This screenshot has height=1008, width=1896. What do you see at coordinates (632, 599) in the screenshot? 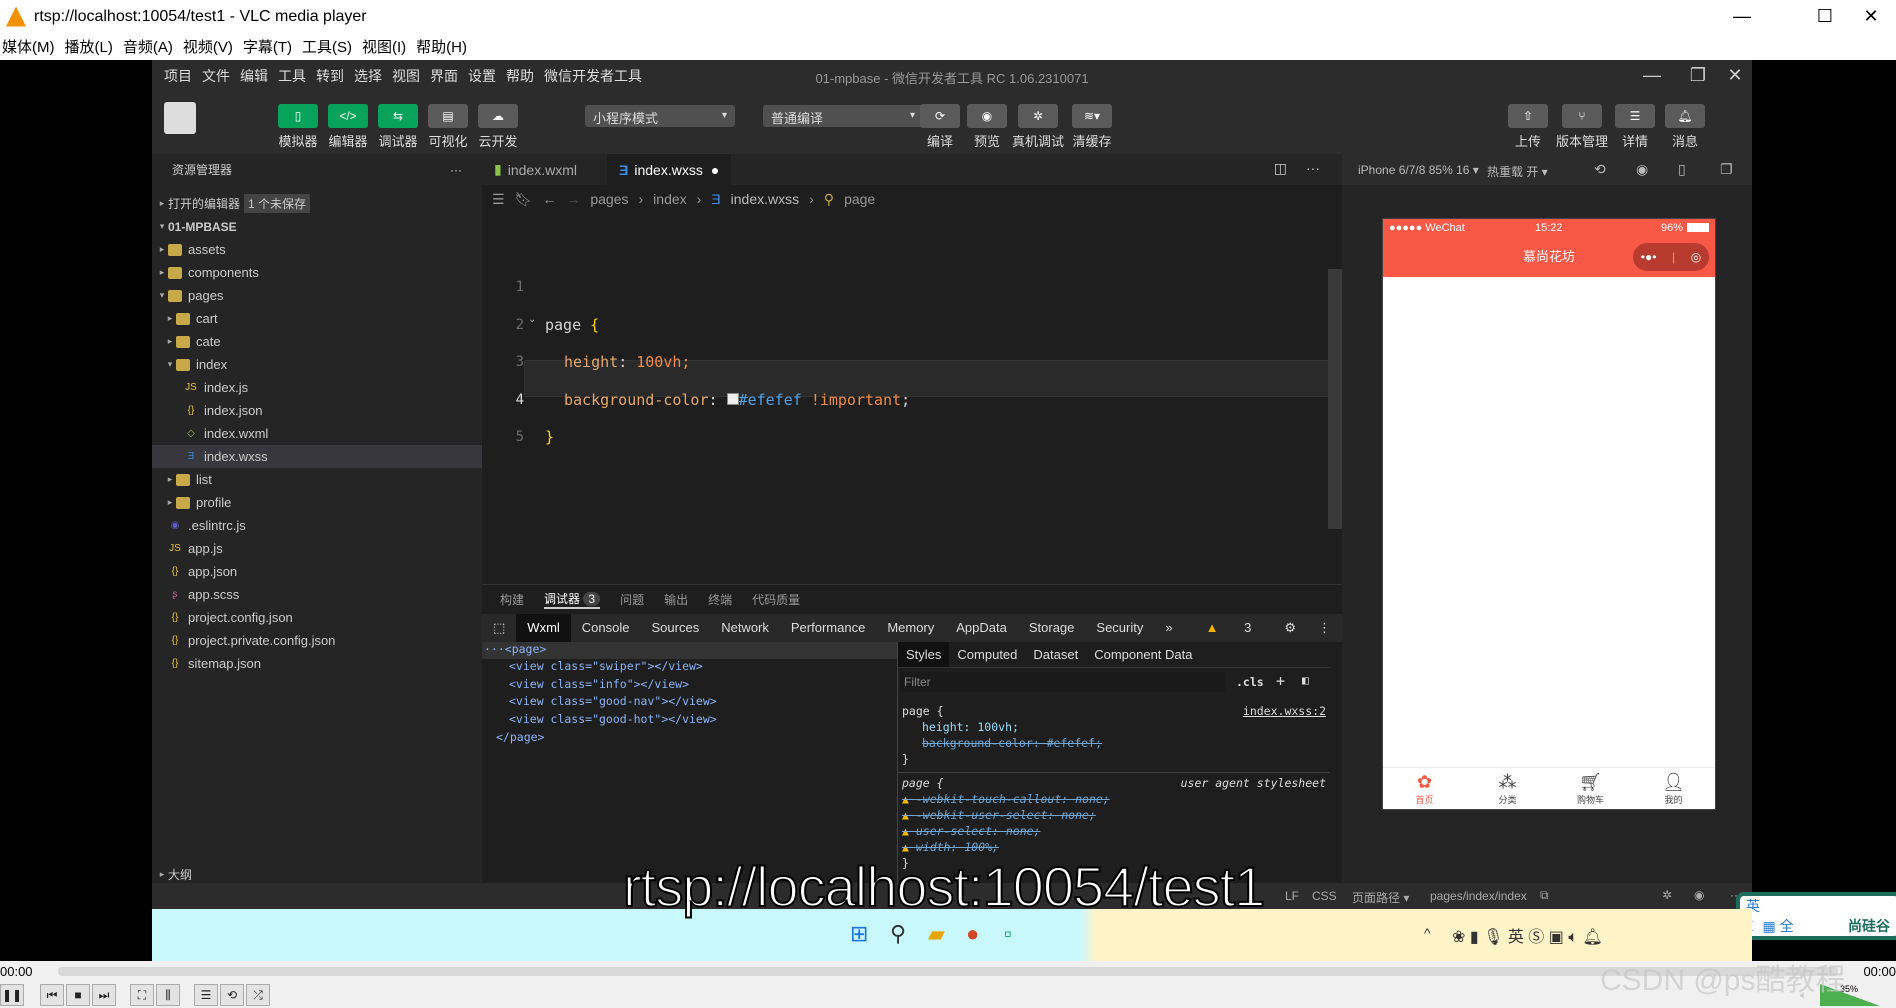
I see `tab-problems: 问题` at bounding box center [632, 599].